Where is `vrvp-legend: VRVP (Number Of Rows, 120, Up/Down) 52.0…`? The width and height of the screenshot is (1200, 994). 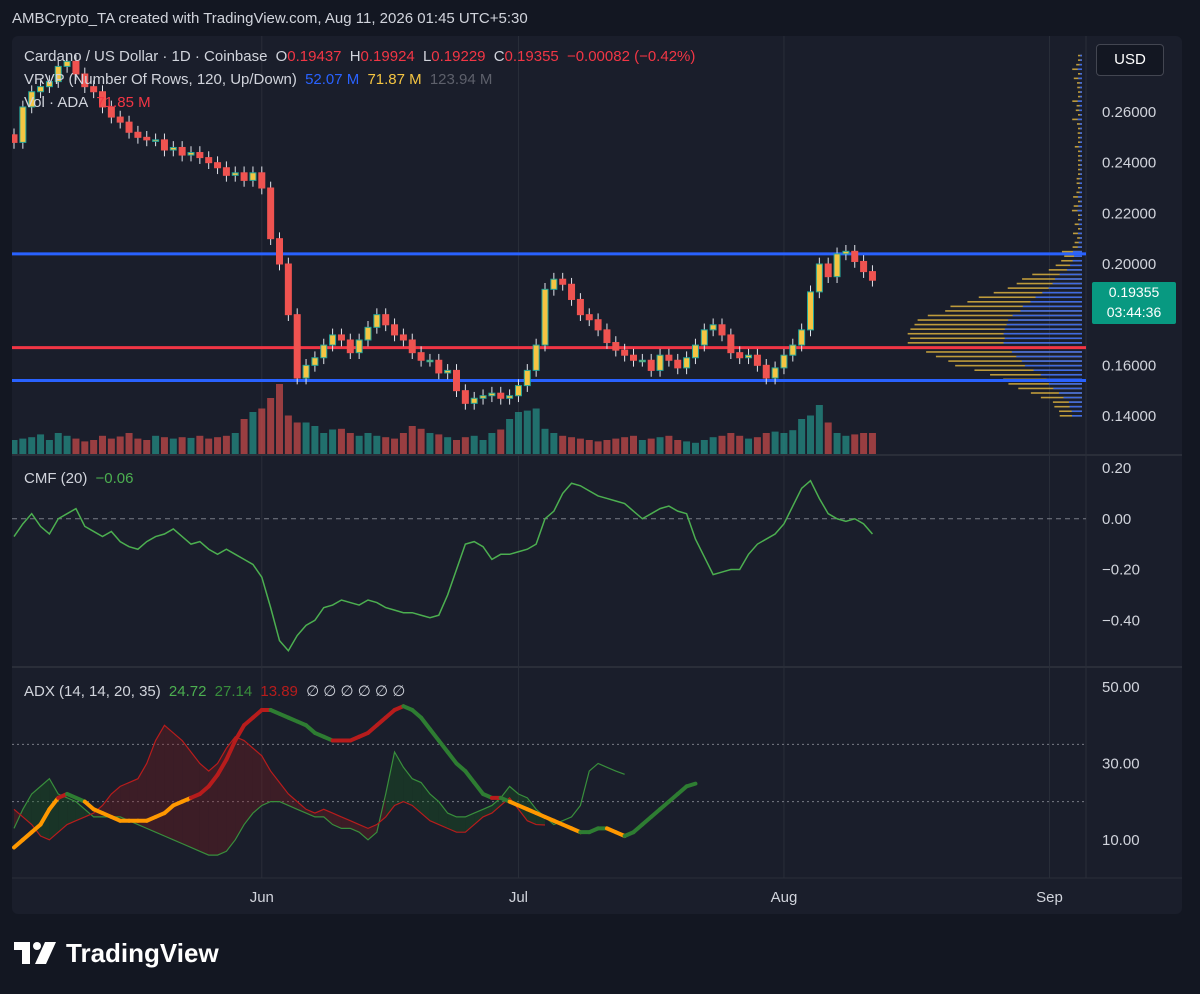
vrvp-legend: VRVP (Number Of Rows, 120, Up/Down) 52.0… is located at coordinates (260, 79).